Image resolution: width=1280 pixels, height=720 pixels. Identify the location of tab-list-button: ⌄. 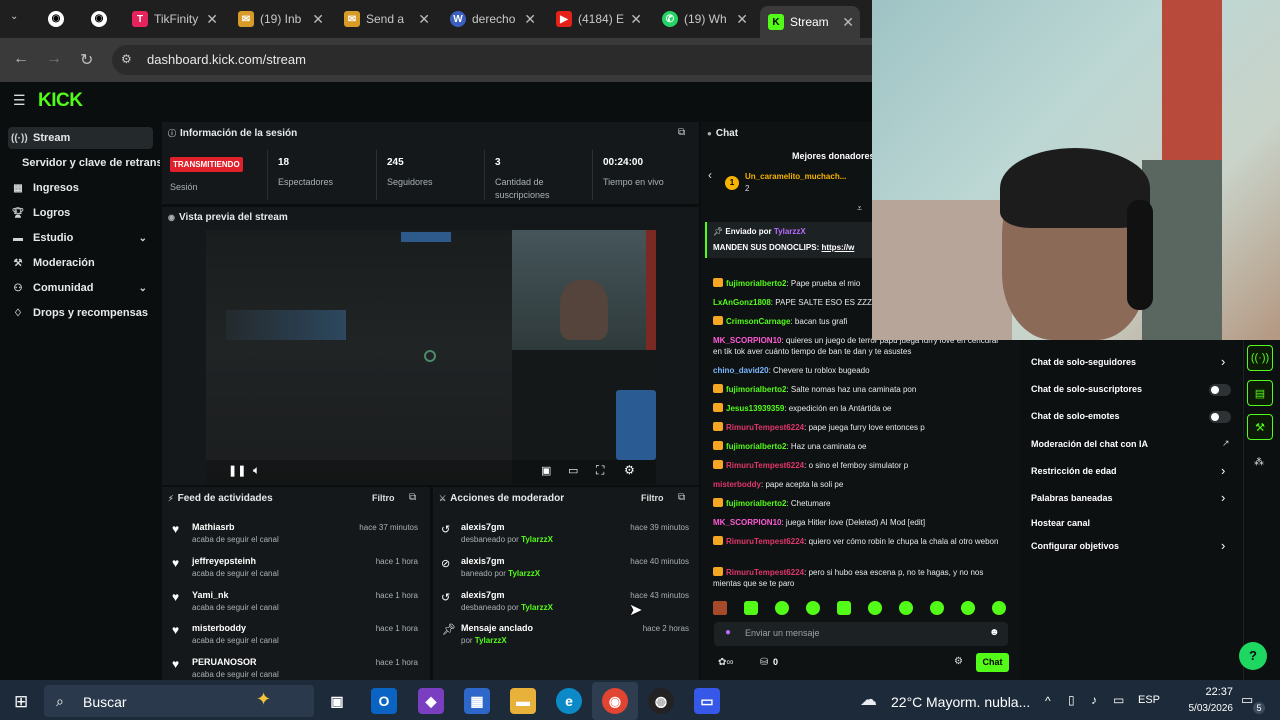
(14, 16).